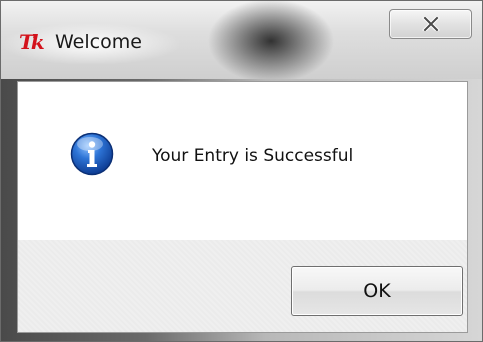 This screenshot has height=342, width=483. I want to click on info-icon, so click(92, 154).